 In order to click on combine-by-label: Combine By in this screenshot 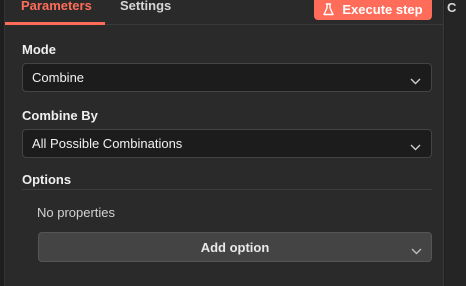, I will do `click(60, 115)`.